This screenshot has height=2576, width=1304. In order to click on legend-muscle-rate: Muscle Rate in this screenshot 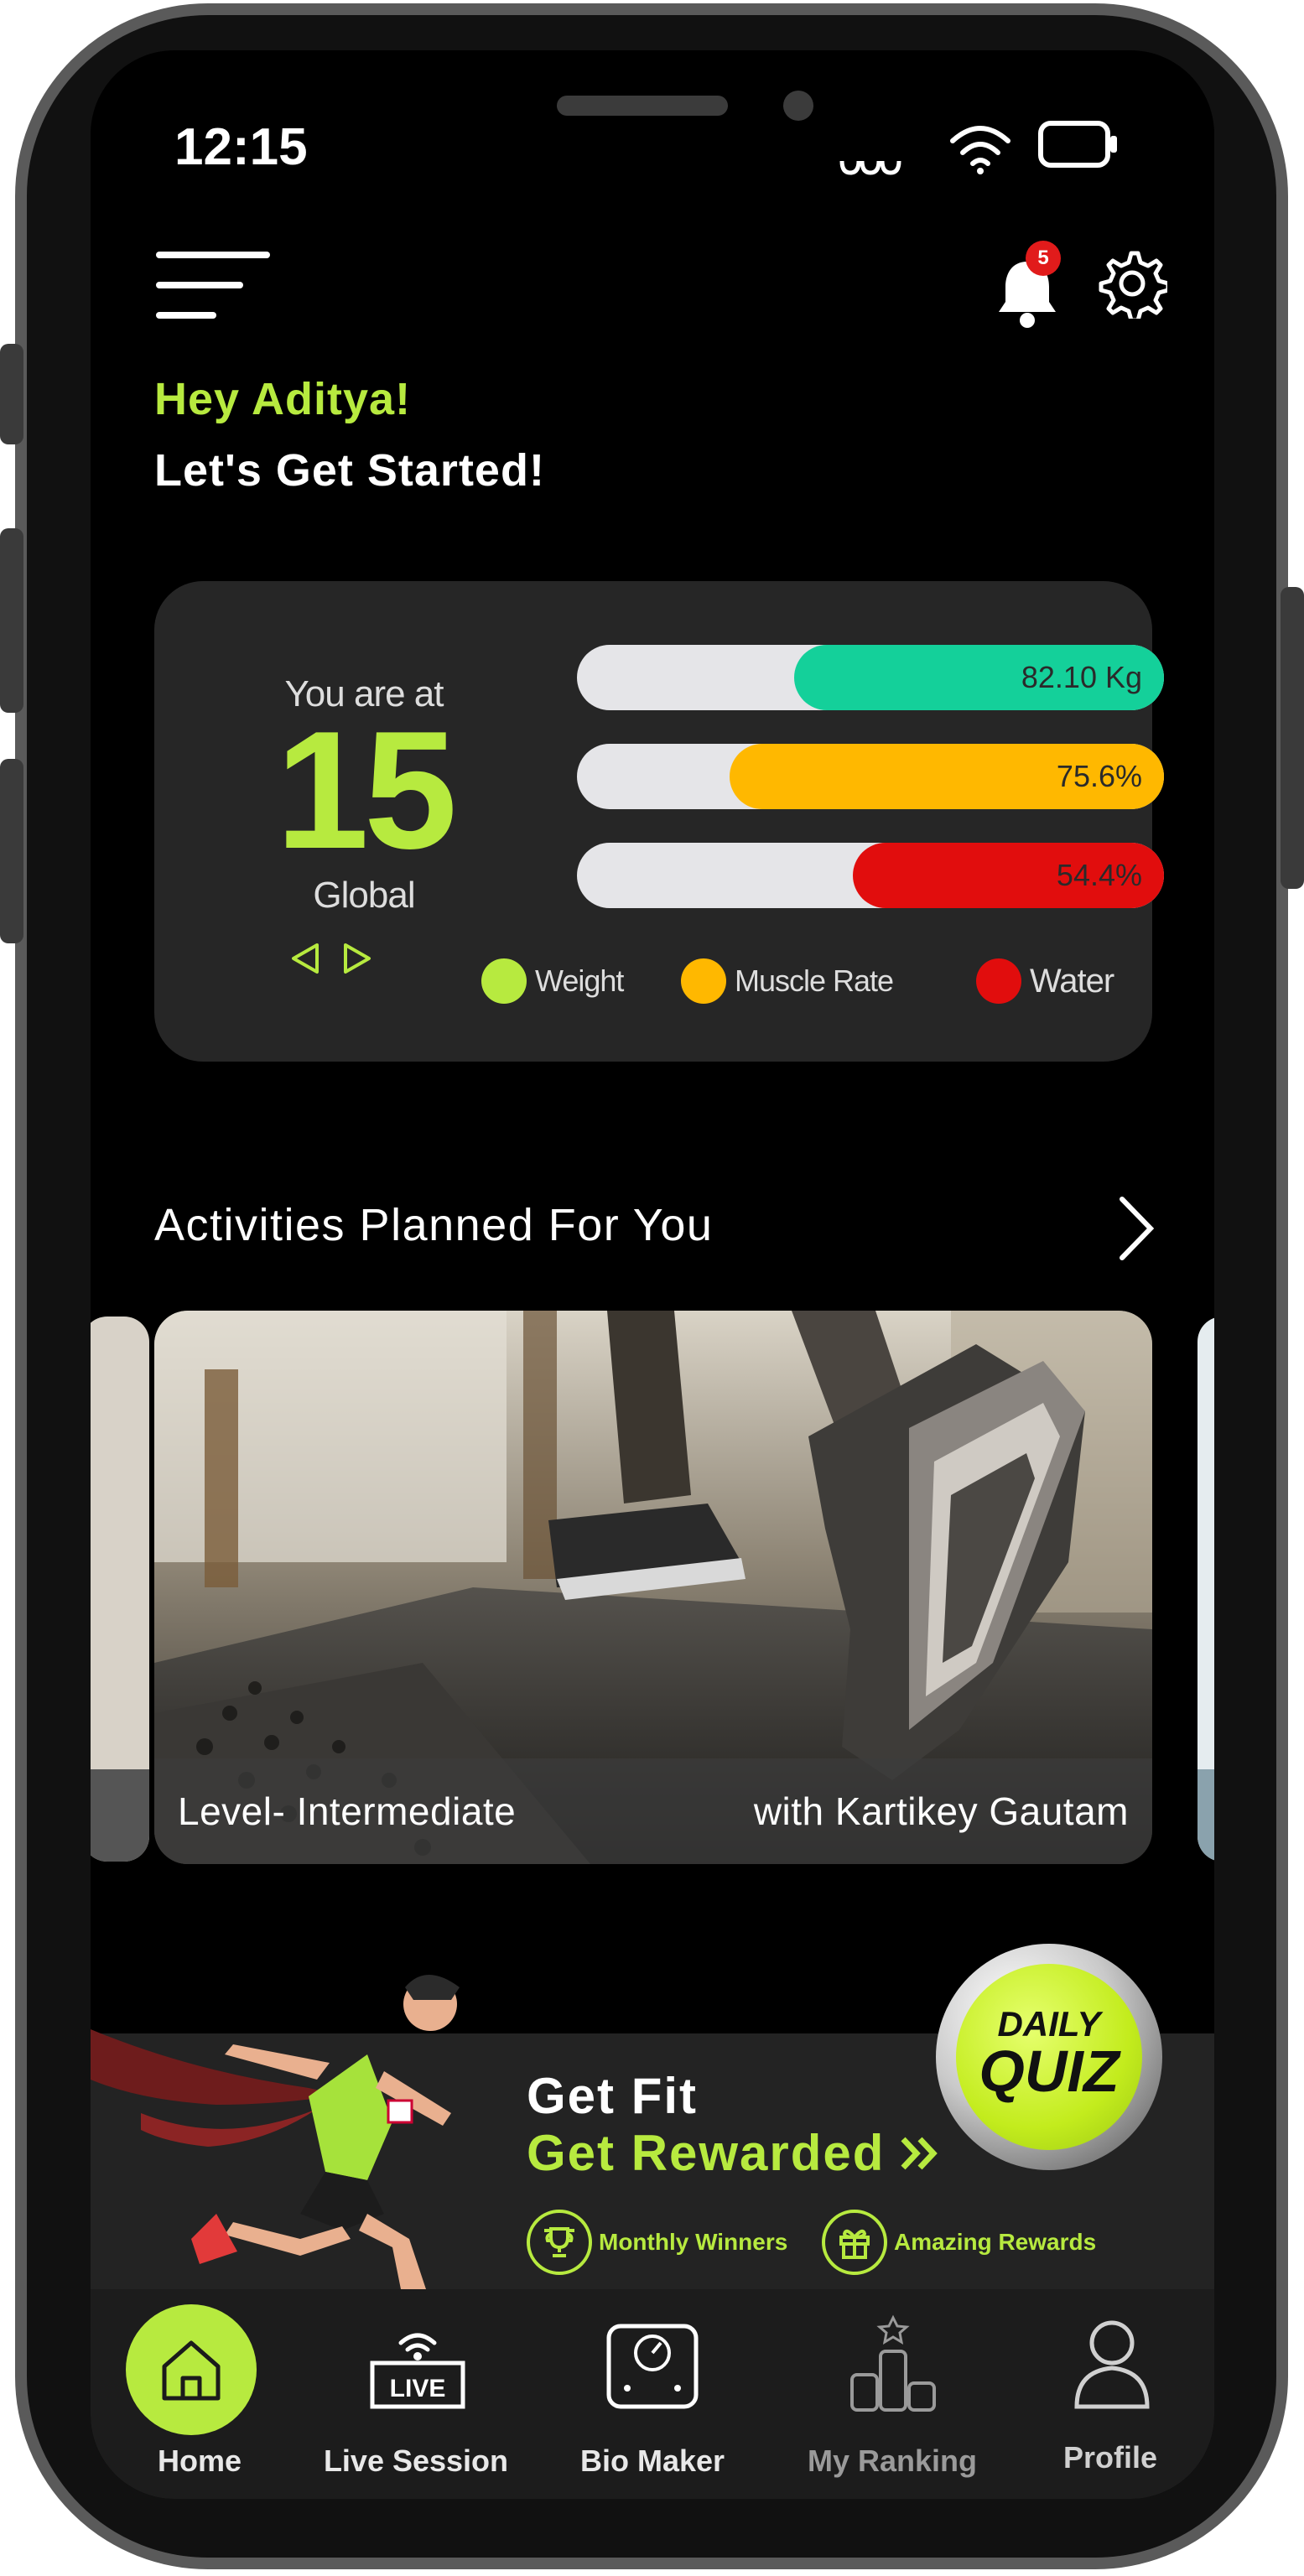, I will do `click(787, 981)`.